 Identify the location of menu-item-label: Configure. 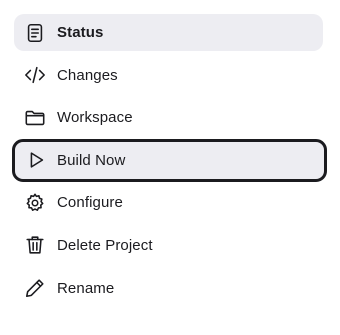
(90, 203).